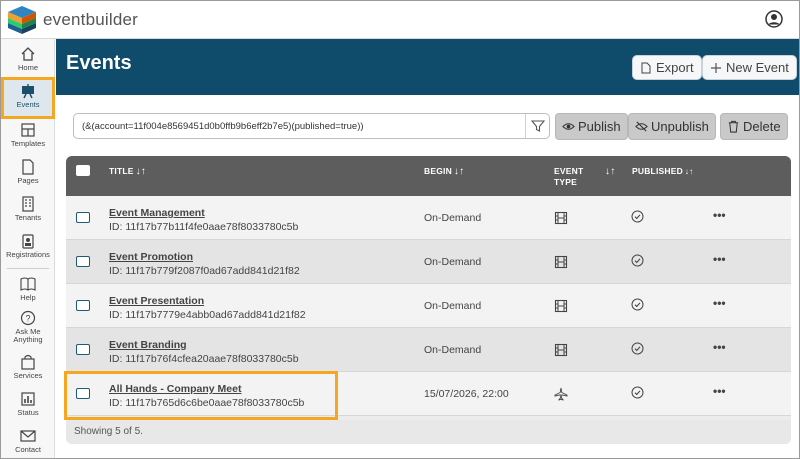 This screenshot has height=459, width=800. What do you see at coordinates (568, 126) in the screenshot?
I see `eye-icon` at bounding box center [568, 126].